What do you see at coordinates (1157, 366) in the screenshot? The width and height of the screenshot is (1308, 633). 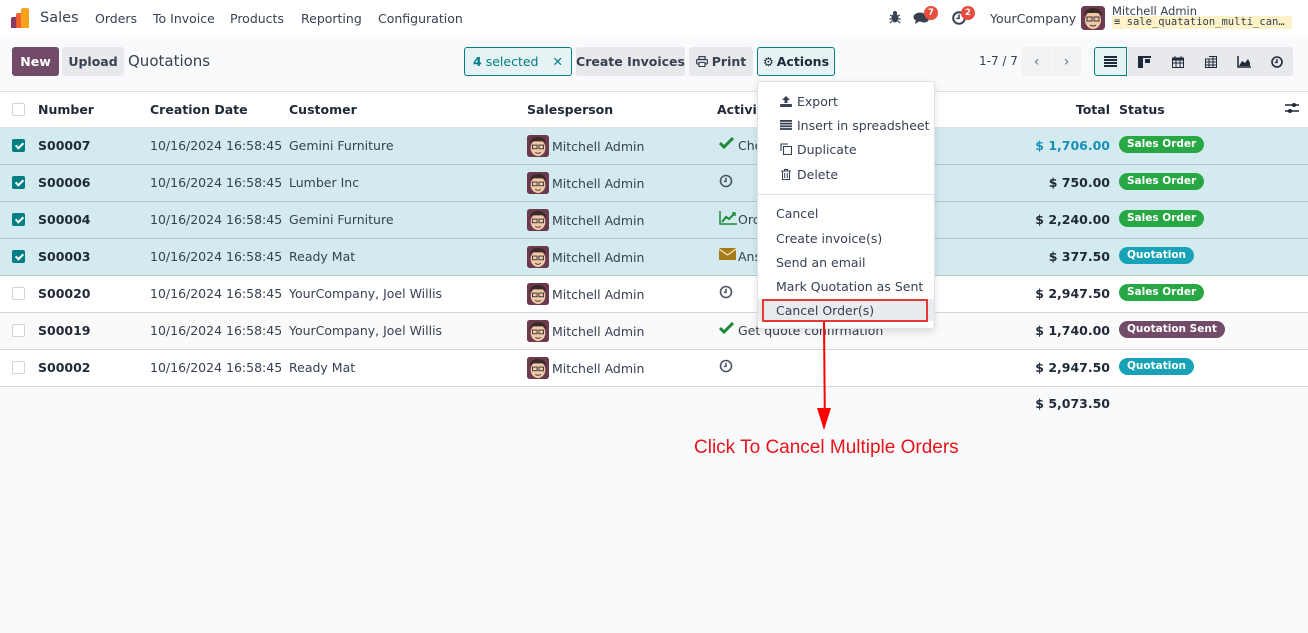 I see `status-badge: Quotation` at bounding box center [1157, 366].